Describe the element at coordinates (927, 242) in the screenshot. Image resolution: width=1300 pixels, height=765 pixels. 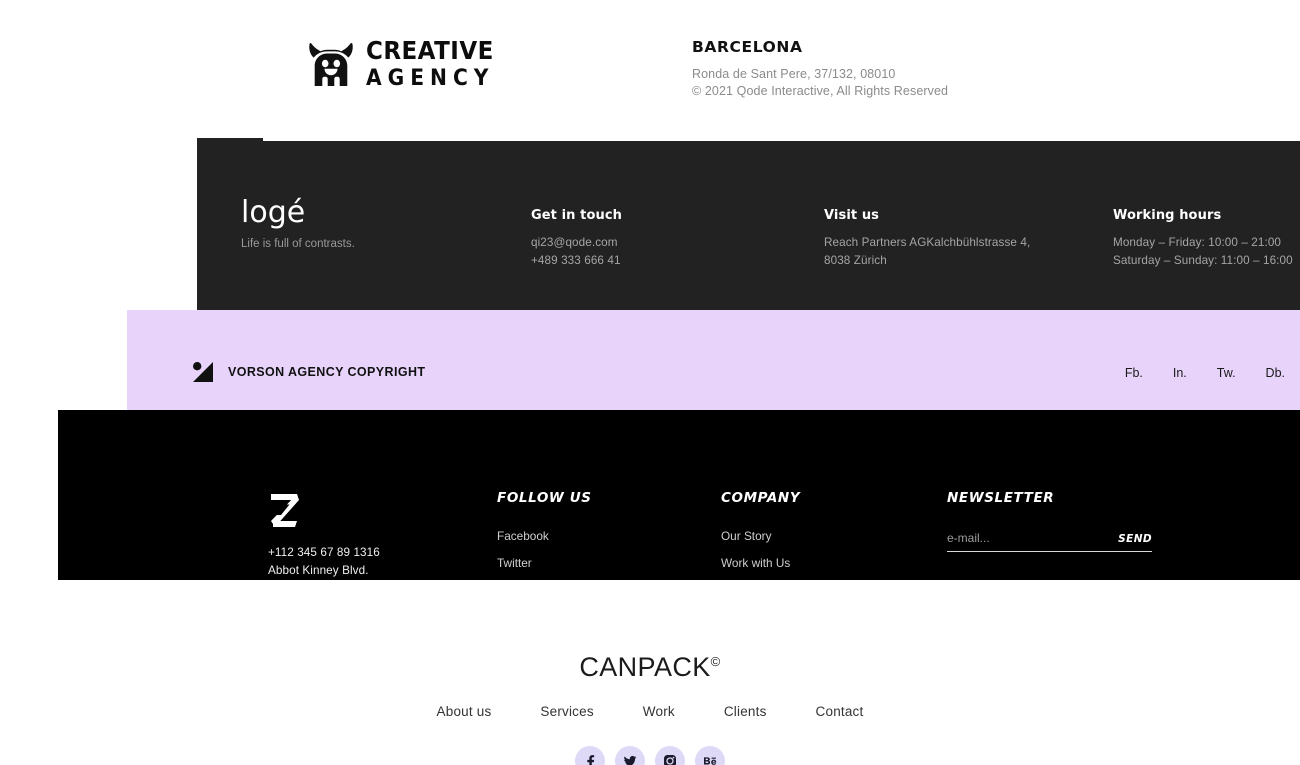
I see `visit-address-line-1: Reach Partners AGKalchbühlstrasse 4,` at that location.